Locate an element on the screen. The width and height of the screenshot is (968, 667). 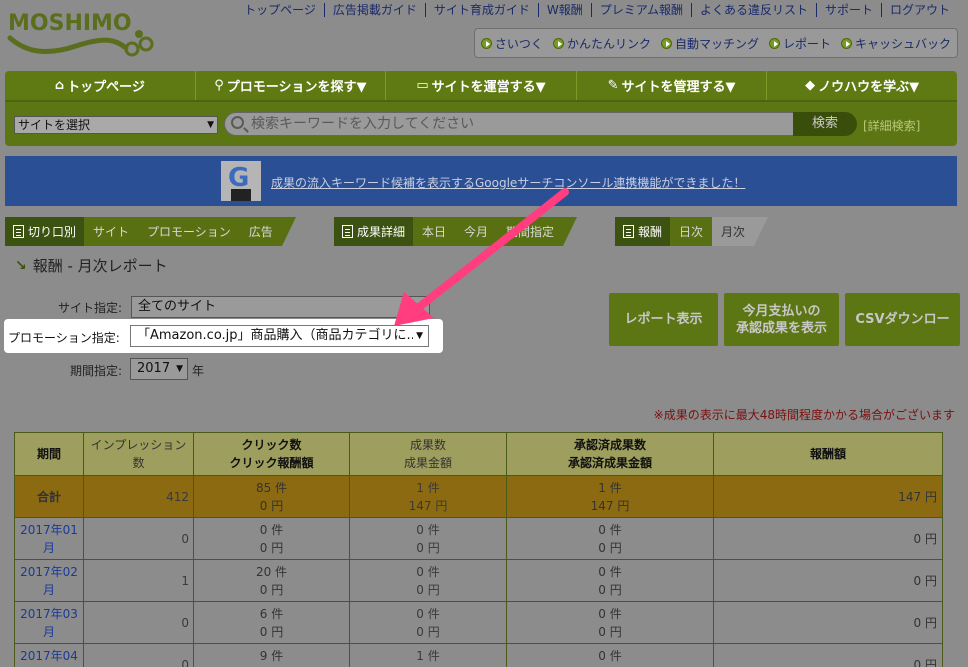
search-button: 検索 is located at coordinates (825, 124).